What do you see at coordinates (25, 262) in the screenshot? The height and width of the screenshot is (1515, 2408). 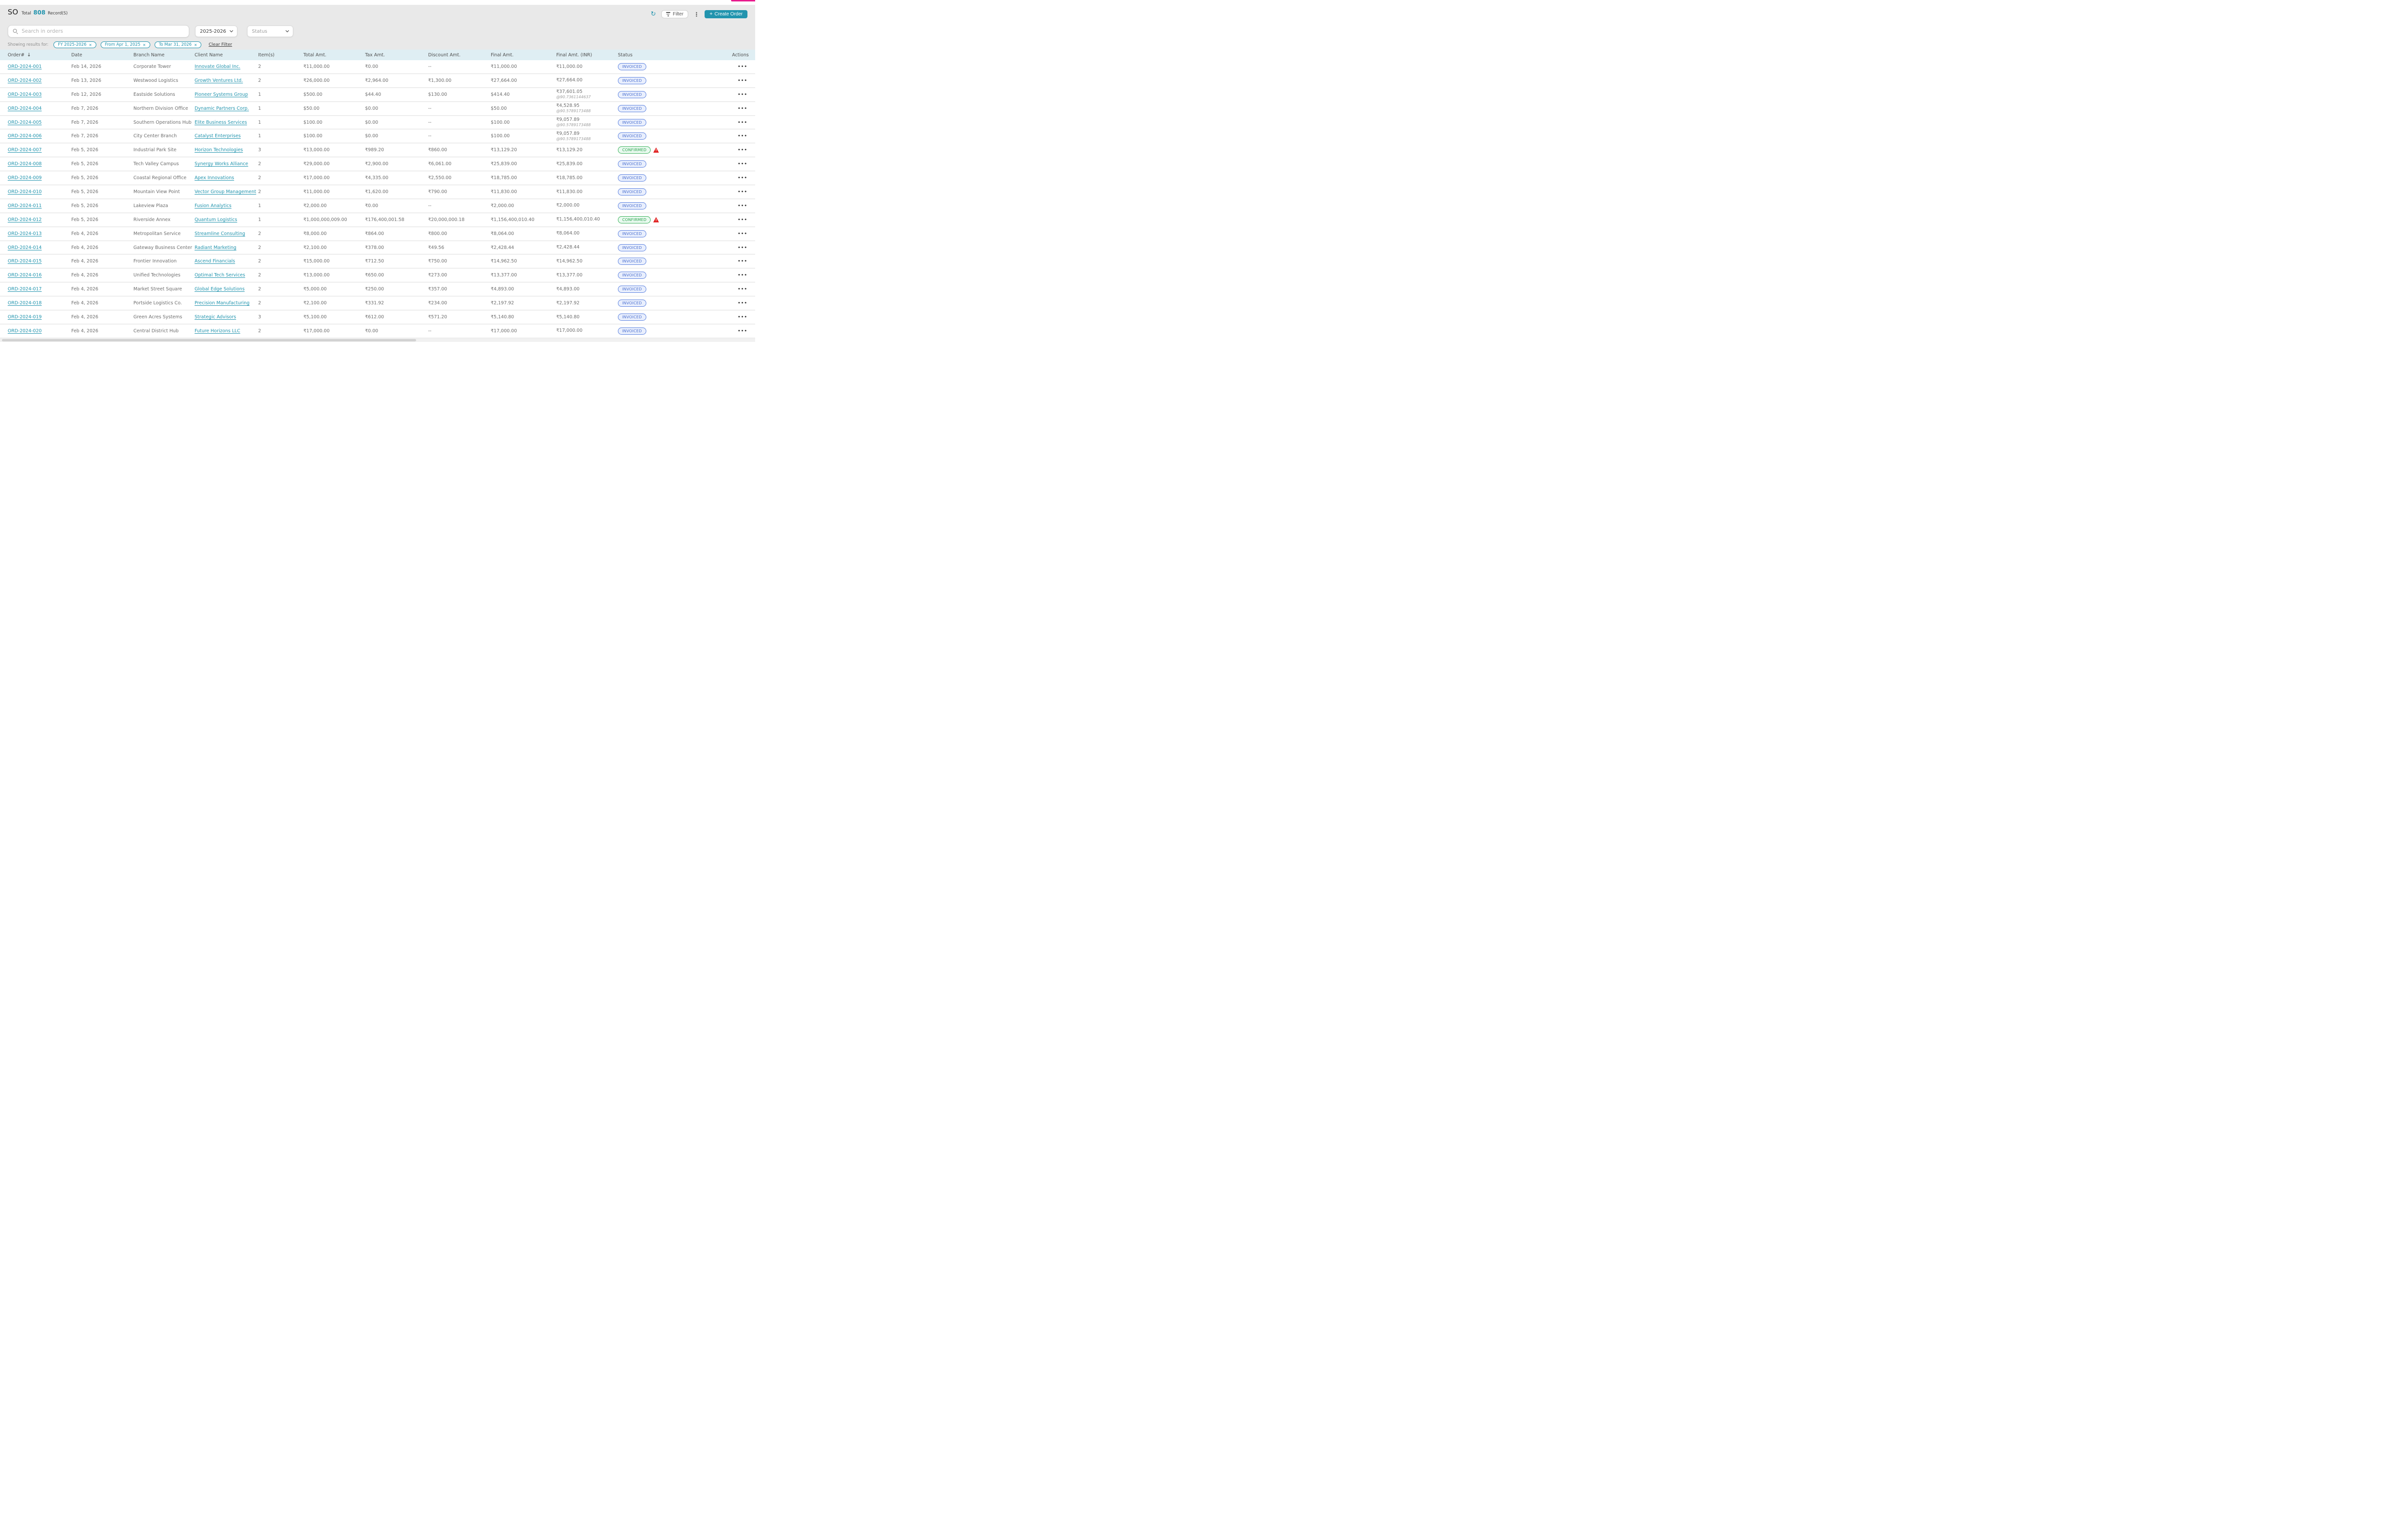 I see `order-number-link: ORD-2024-015` at bounding box center [25, 262].